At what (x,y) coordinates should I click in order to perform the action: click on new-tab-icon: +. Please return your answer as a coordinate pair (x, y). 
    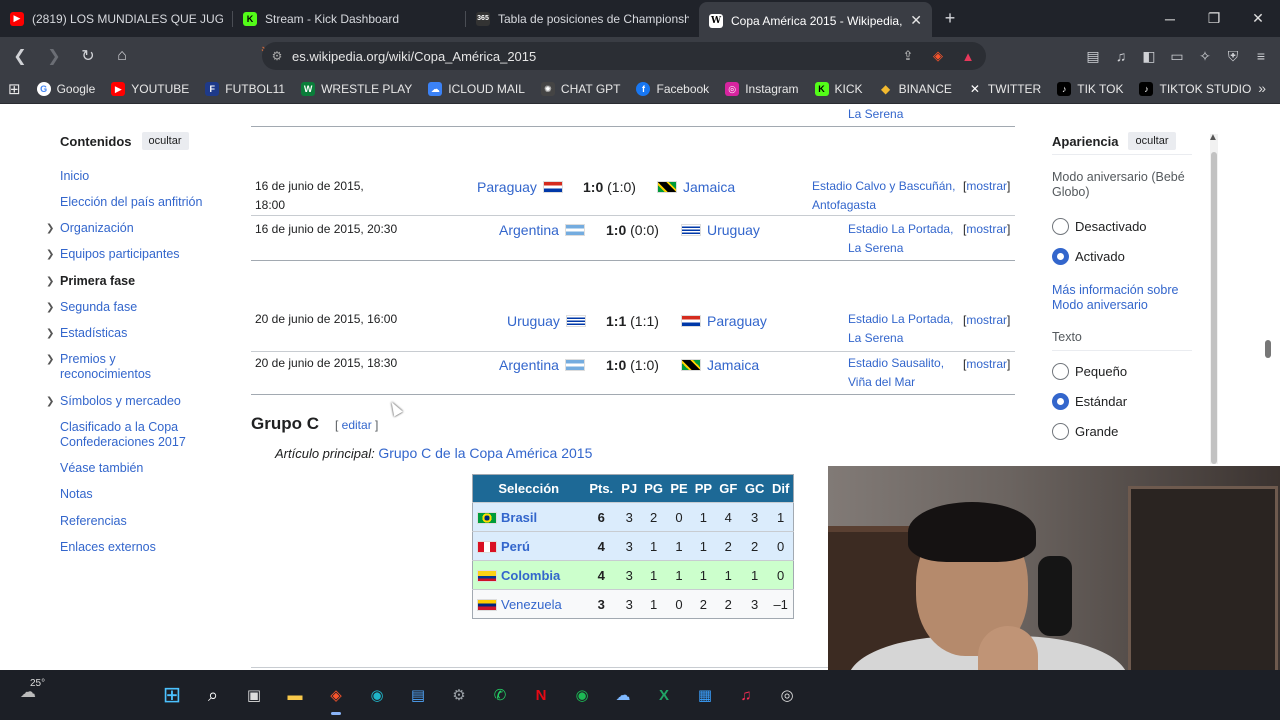
    Looking at the image, I should click on (950, 18).